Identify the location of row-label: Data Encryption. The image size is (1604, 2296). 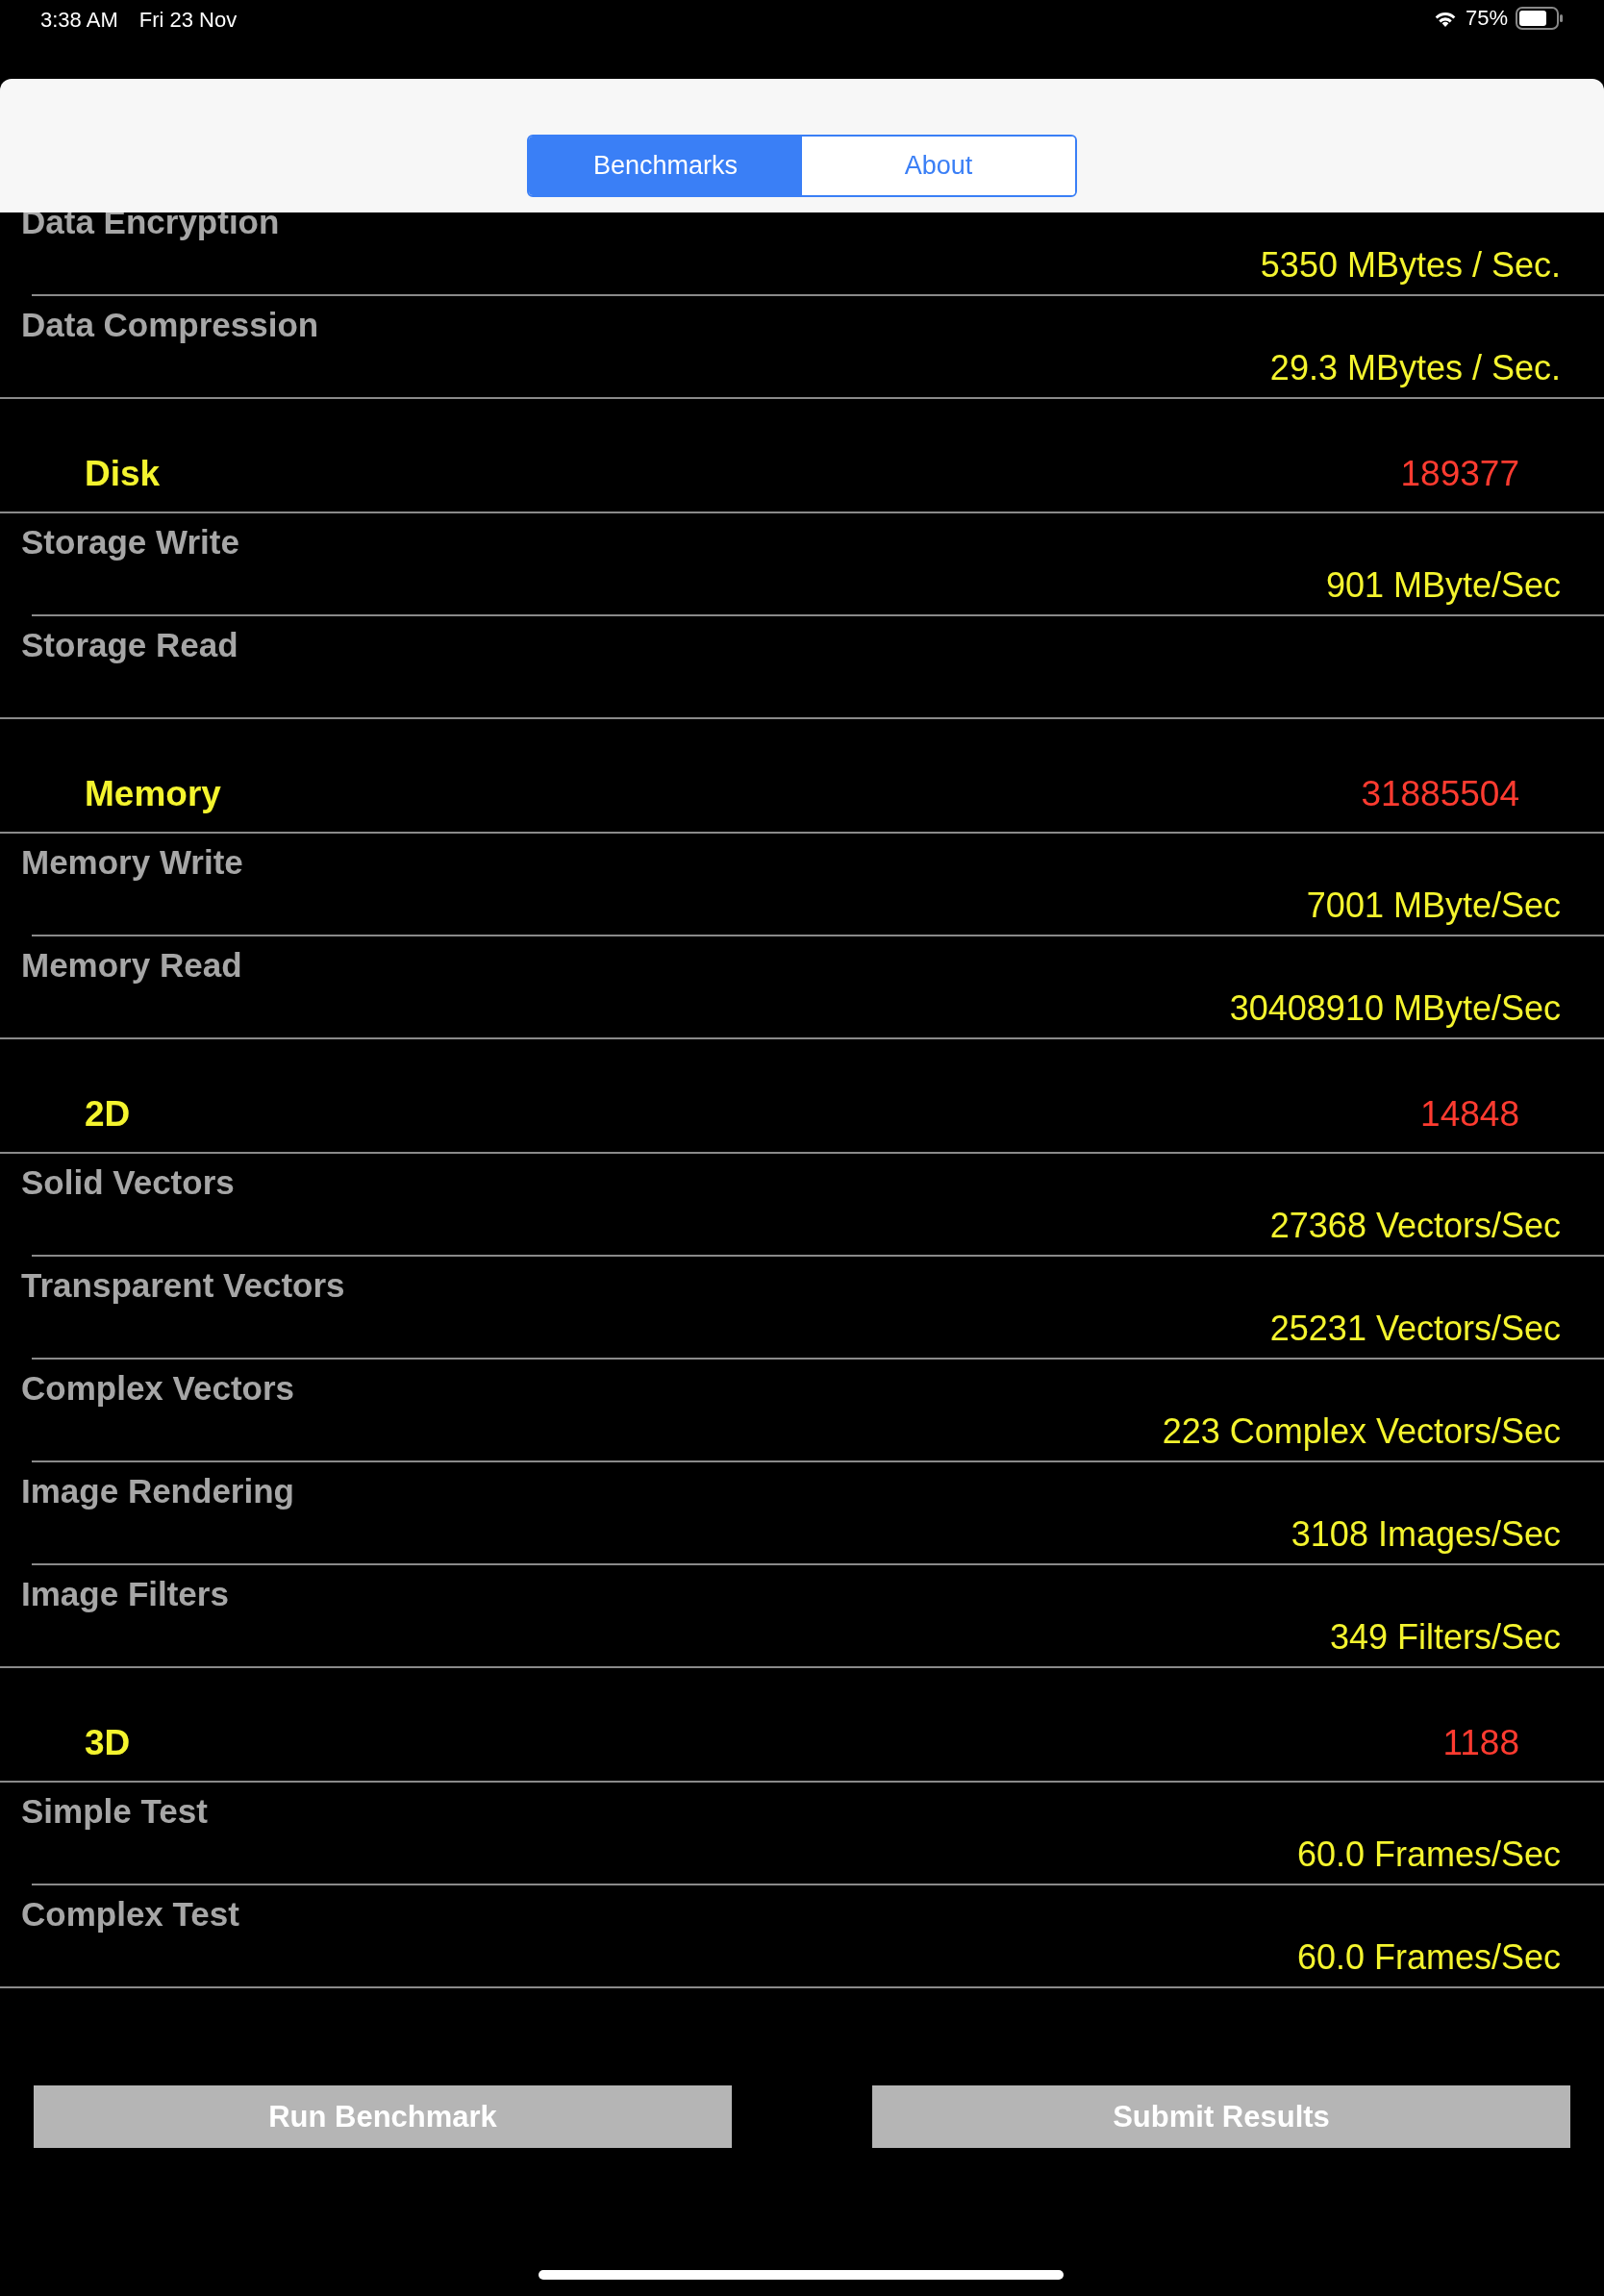
(150, 221).